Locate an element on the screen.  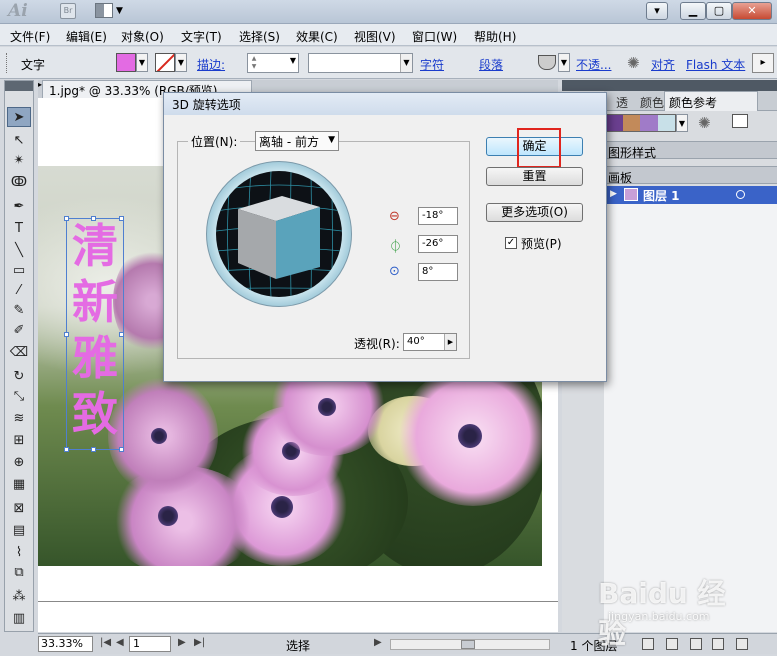
menu-select: 选择(S) is located at coordinates (259, 36).